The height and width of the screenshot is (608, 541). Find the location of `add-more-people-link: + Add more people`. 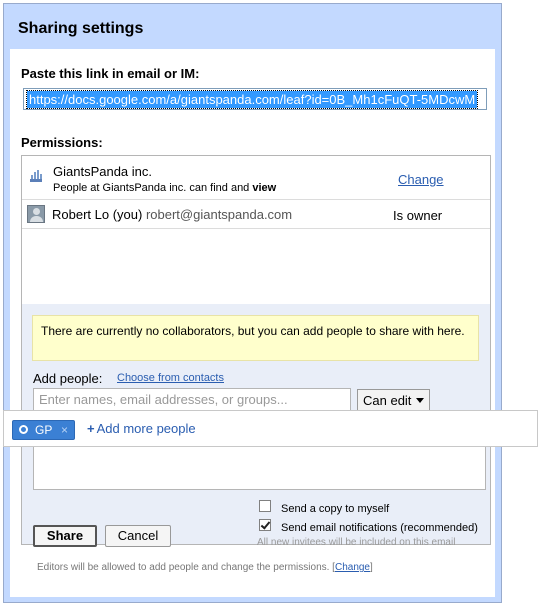

add-more-people-link: + Add more people is located at coordinates (141, 428).